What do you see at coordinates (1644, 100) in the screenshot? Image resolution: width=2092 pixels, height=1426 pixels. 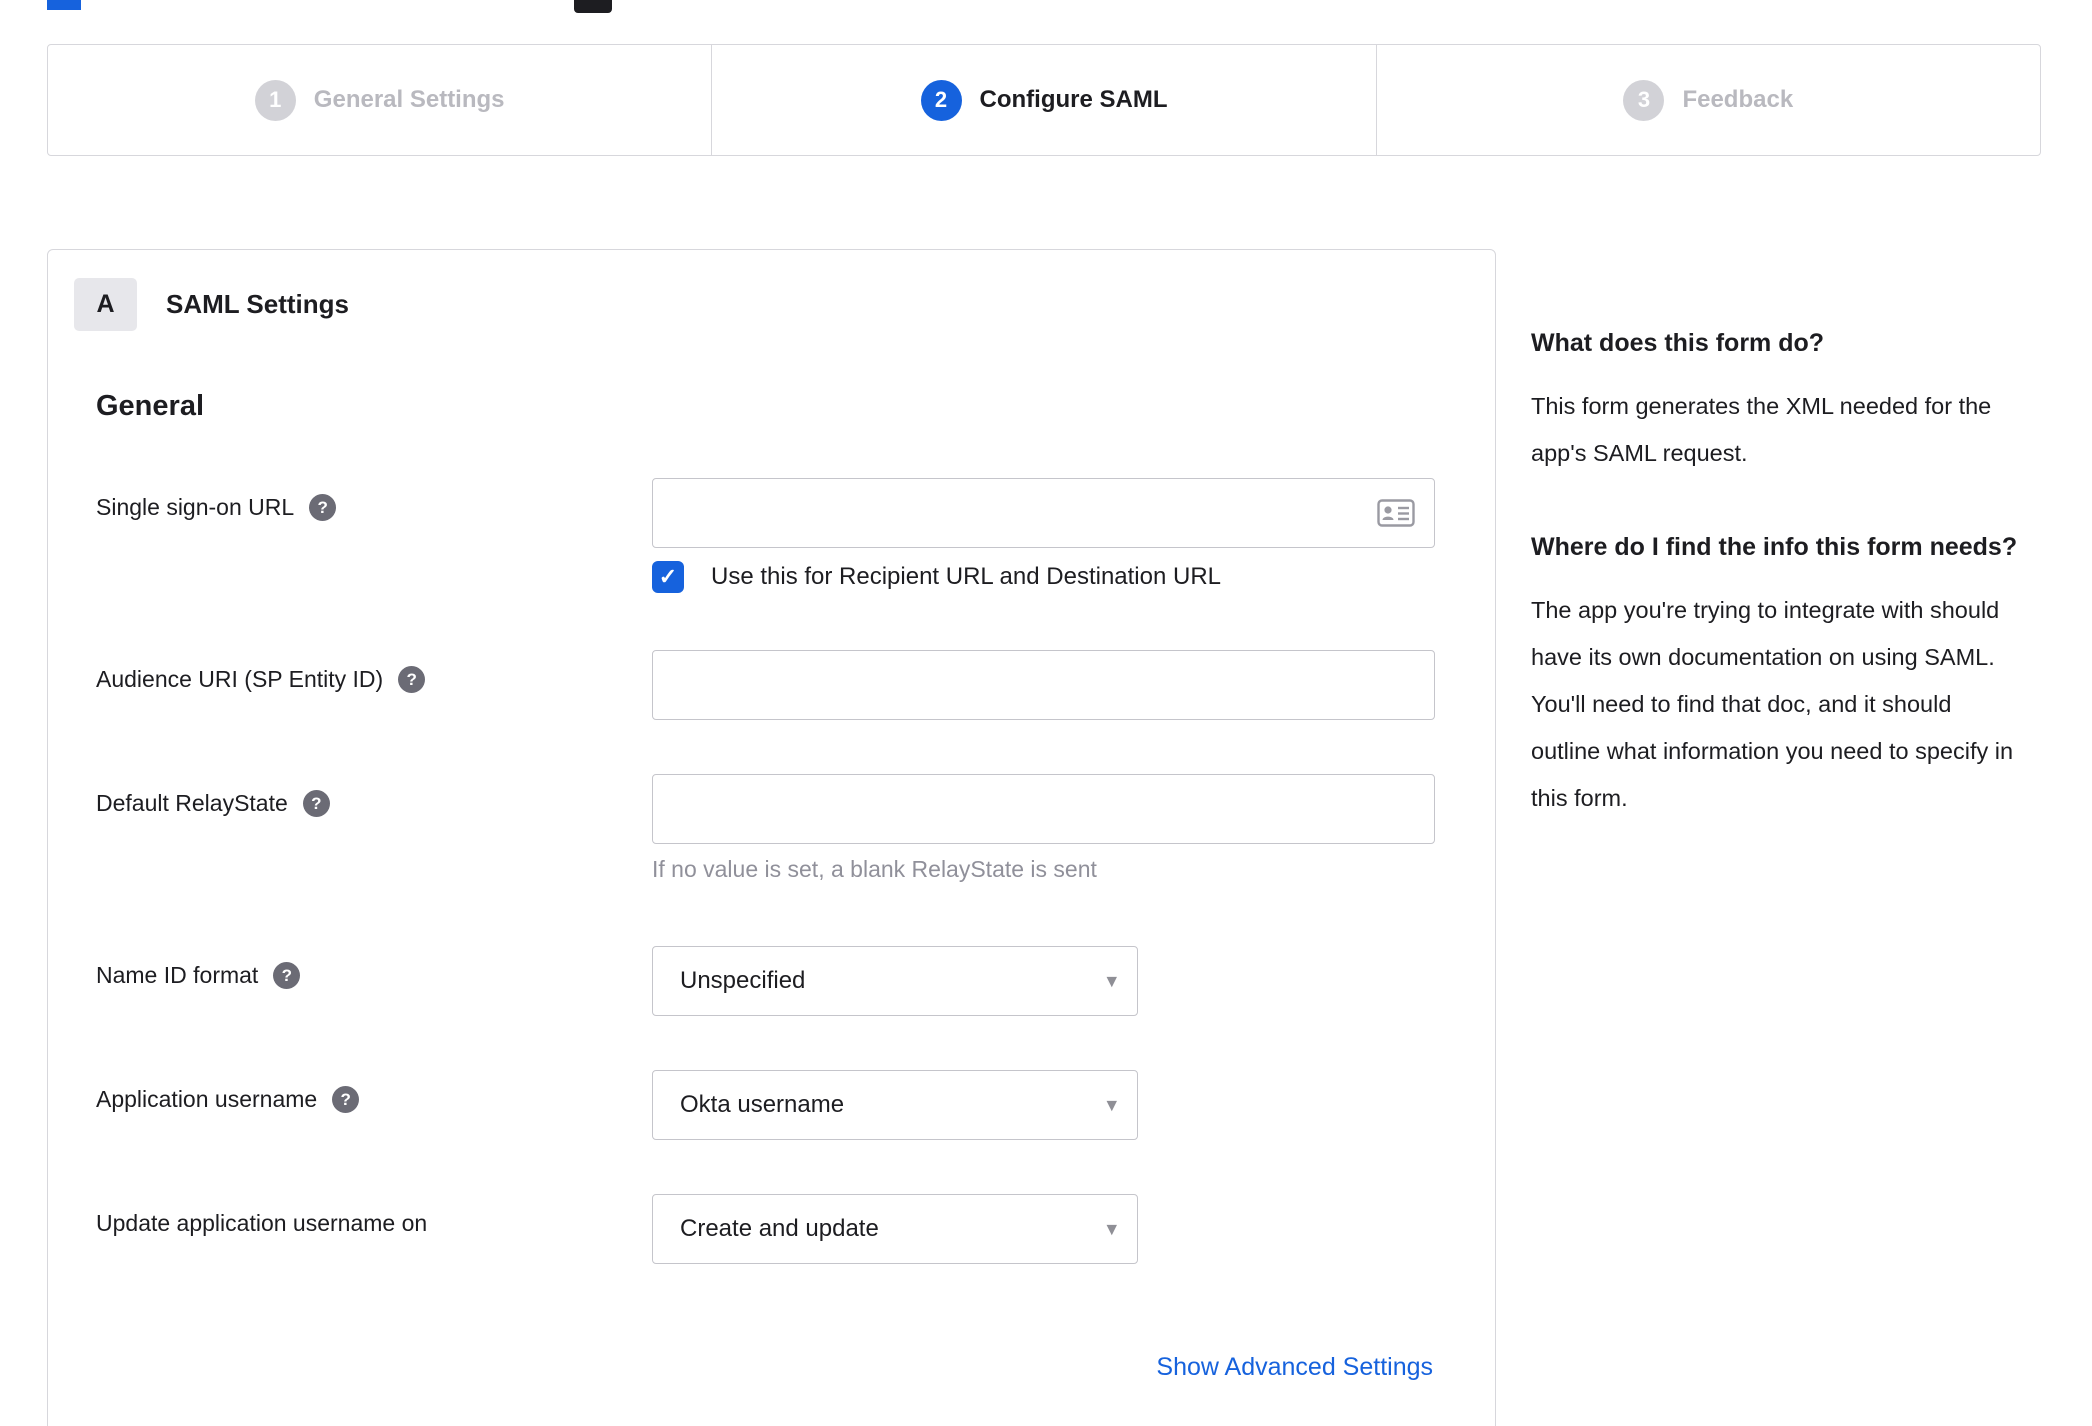 I see `step-number-3: 3` at bounding box center [1644, 100].